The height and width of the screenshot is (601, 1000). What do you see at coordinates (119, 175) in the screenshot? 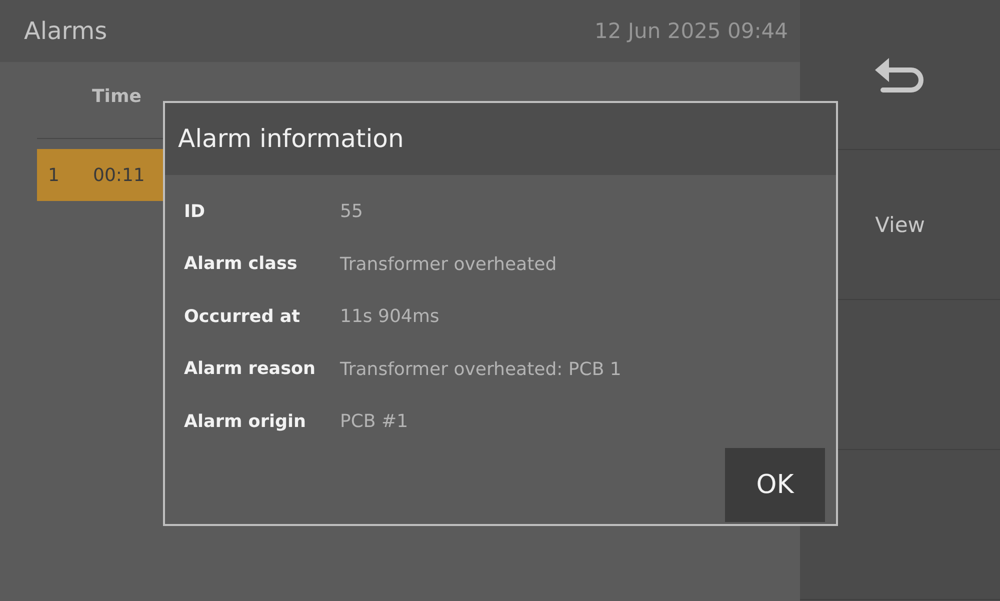
I see `table-cell: 00:11` at bounding box center [119, 175].